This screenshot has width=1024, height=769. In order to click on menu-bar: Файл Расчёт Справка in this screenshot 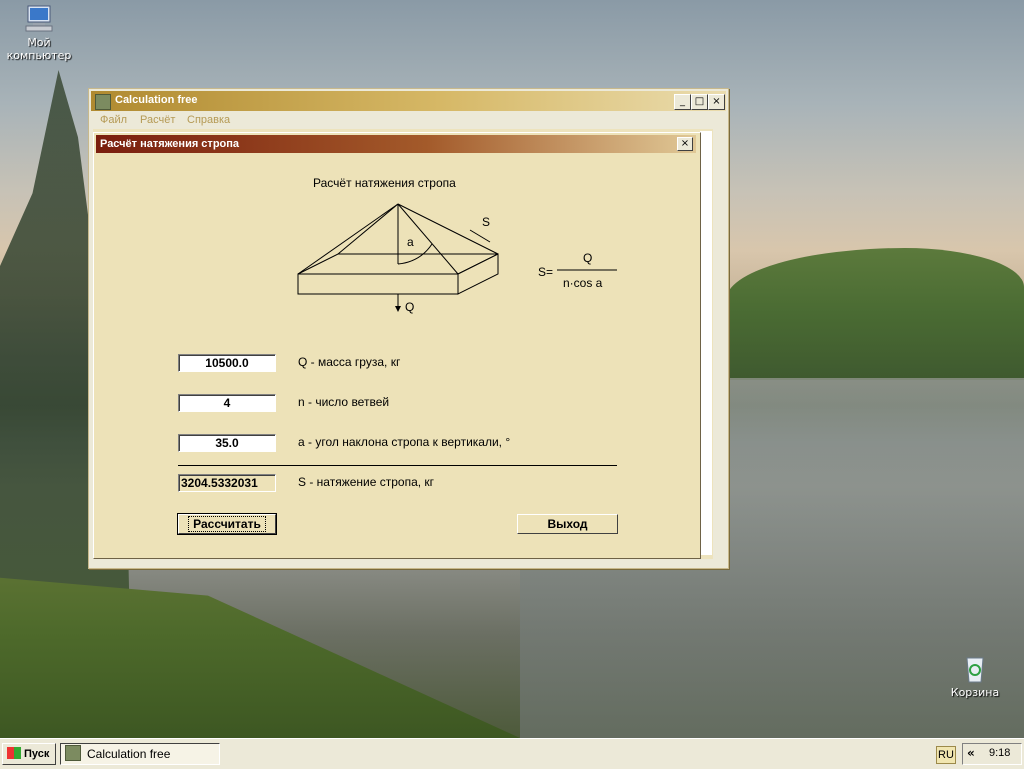, I will do `click(408, 120)`.